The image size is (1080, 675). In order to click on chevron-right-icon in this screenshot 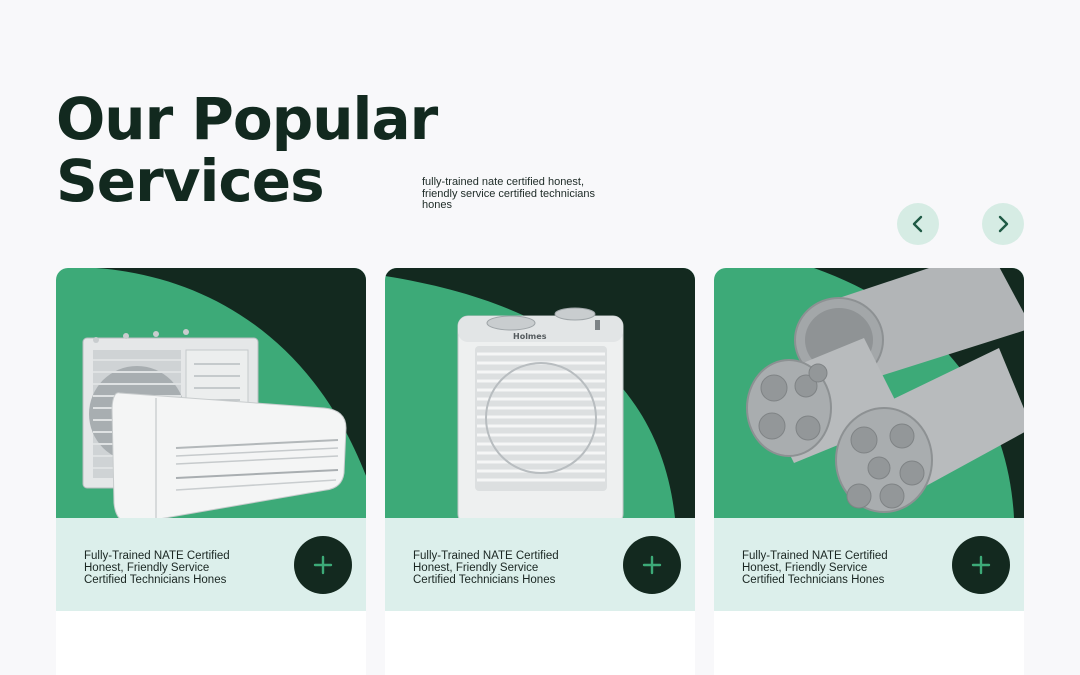, I will do `click(1003, 224)`.